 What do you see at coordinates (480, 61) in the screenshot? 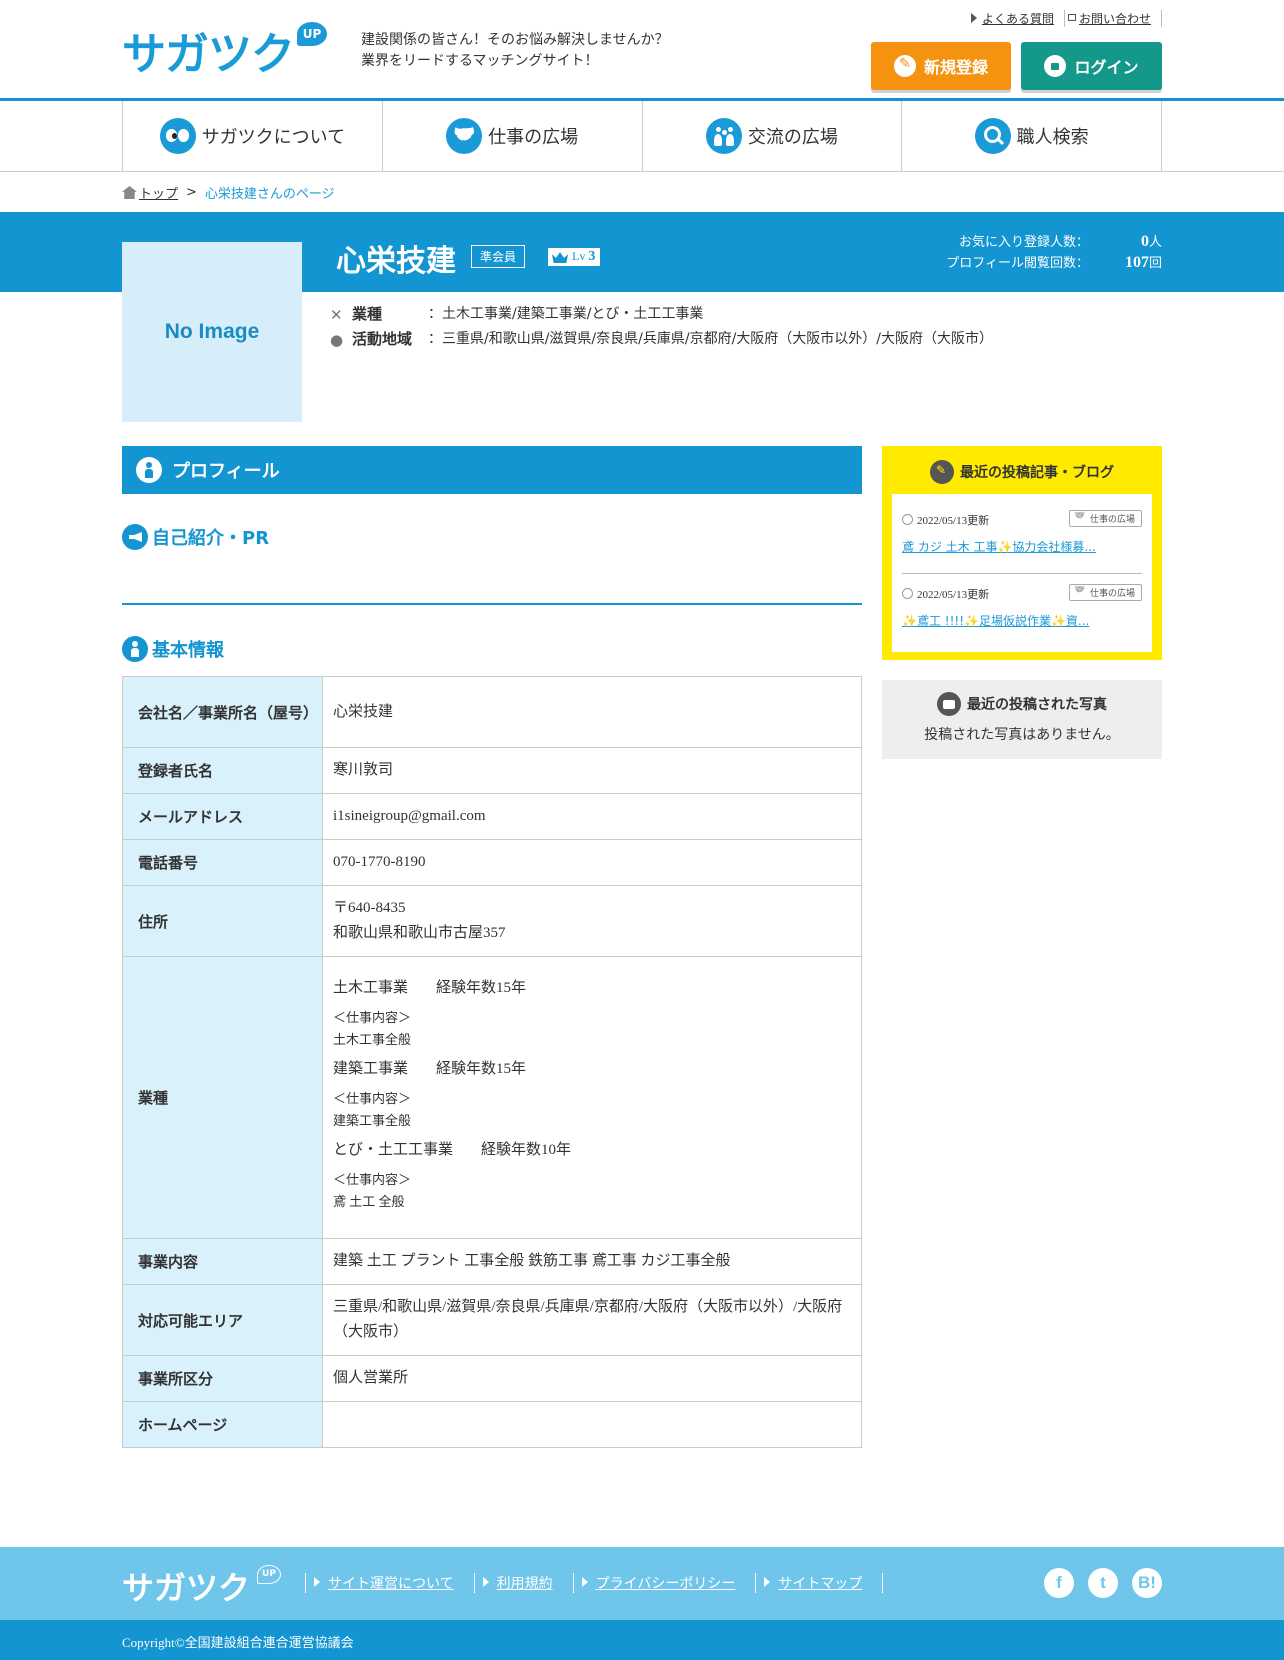
I see `tagline-line-2: 業界をリードするマッチングサイト！` at bounding box center [480, 61].